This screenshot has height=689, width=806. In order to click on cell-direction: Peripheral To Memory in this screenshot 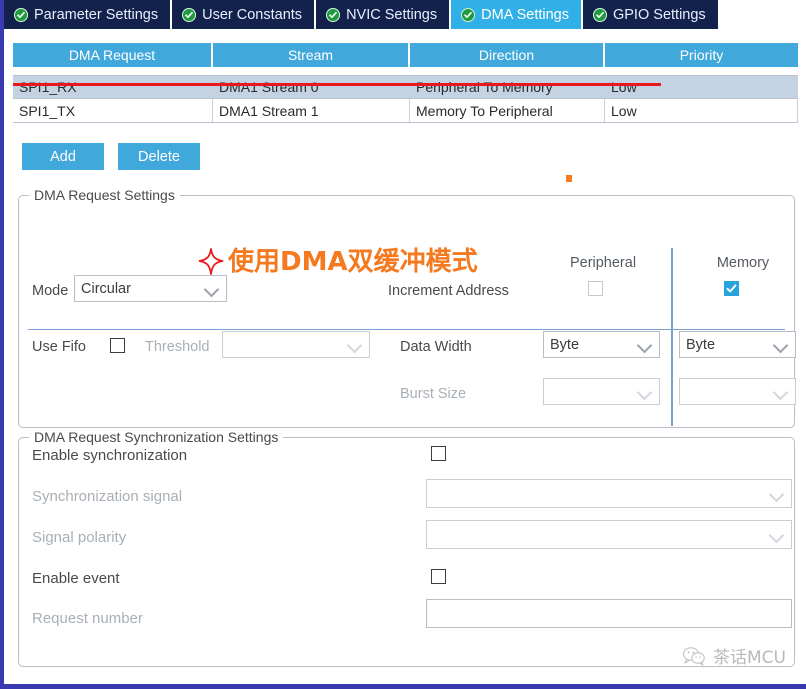, I will do `click(507, 87)`.